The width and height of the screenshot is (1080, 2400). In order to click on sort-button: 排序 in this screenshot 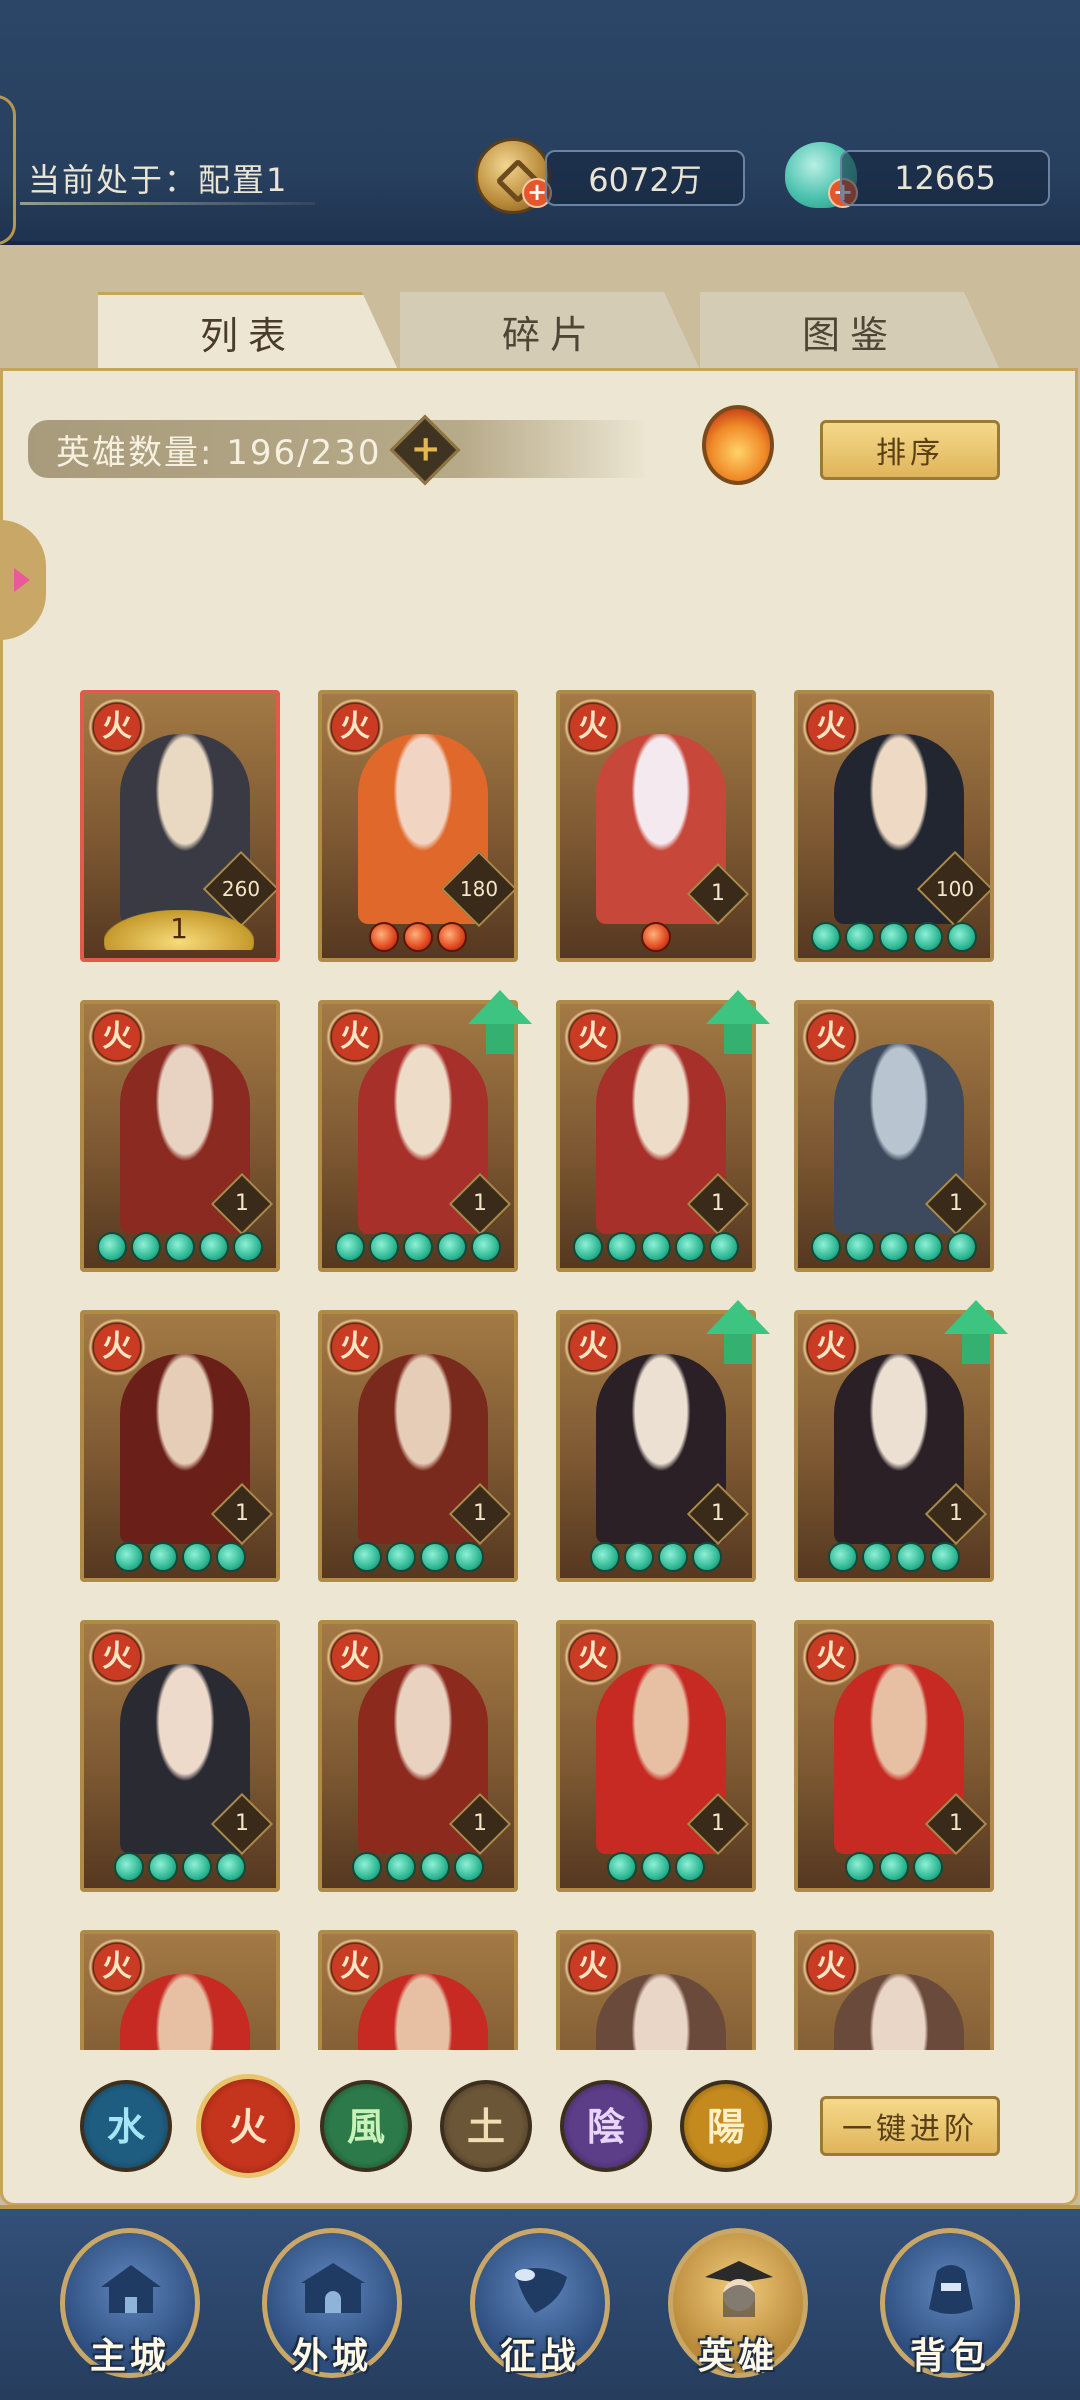, I will do `click(910, 450)`.